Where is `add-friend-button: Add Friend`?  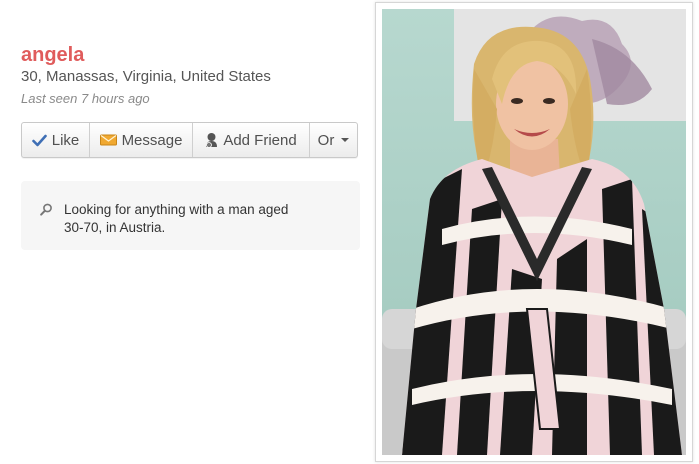
add-friend-button: Add Friend is located at coordinates (251, 140).